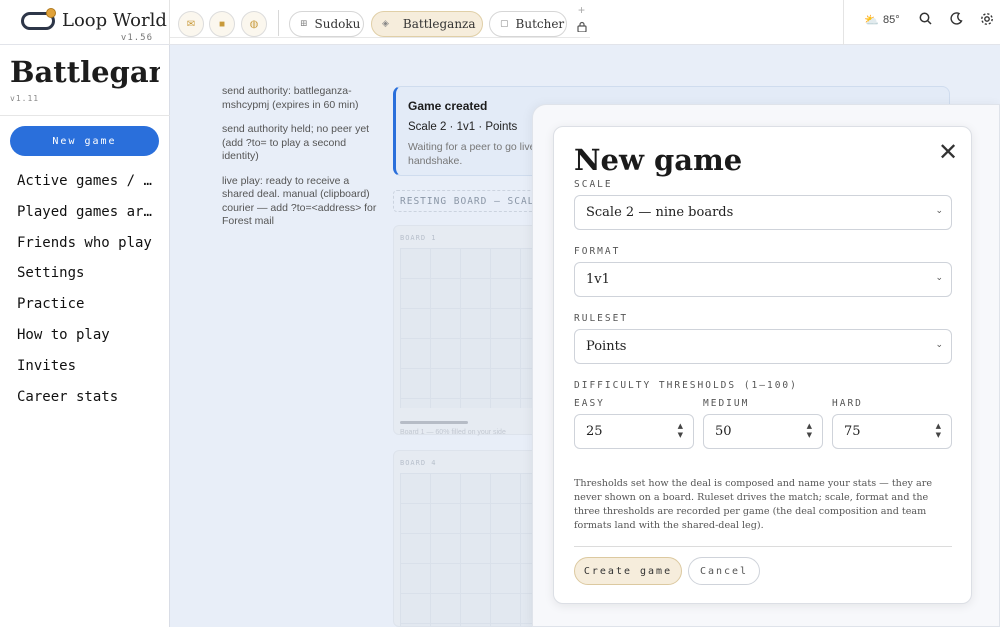  Describe the element at coordinates (87, 186) in the screenshot. I see `sidebar-item-active-games: Active games / turns` at that location.